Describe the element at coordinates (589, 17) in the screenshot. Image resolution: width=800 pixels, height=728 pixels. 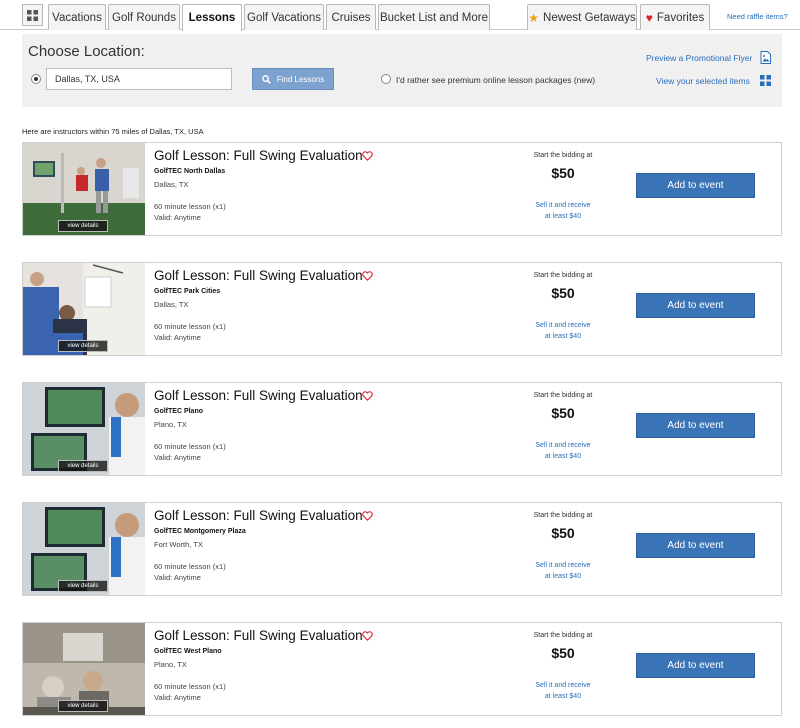
I see `tab-newest-label: Newest Getaways` at that location.